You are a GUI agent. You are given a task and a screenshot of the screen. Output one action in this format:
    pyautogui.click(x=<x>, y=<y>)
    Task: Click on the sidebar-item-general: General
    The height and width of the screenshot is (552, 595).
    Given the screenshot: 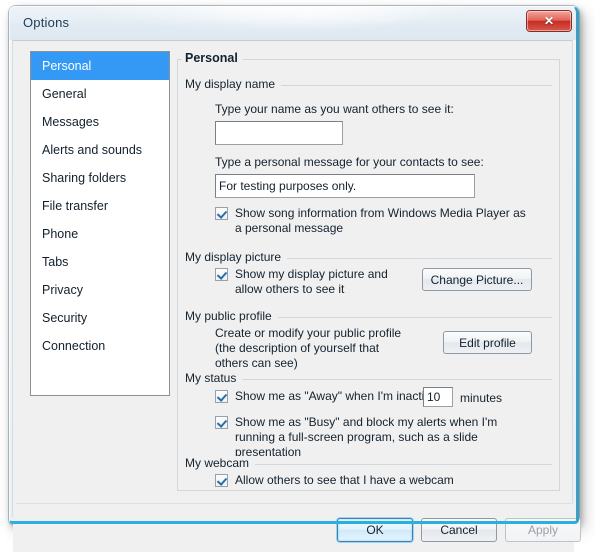 What is the action you would take?
    pyautogui.click(x=100, y=94)
    